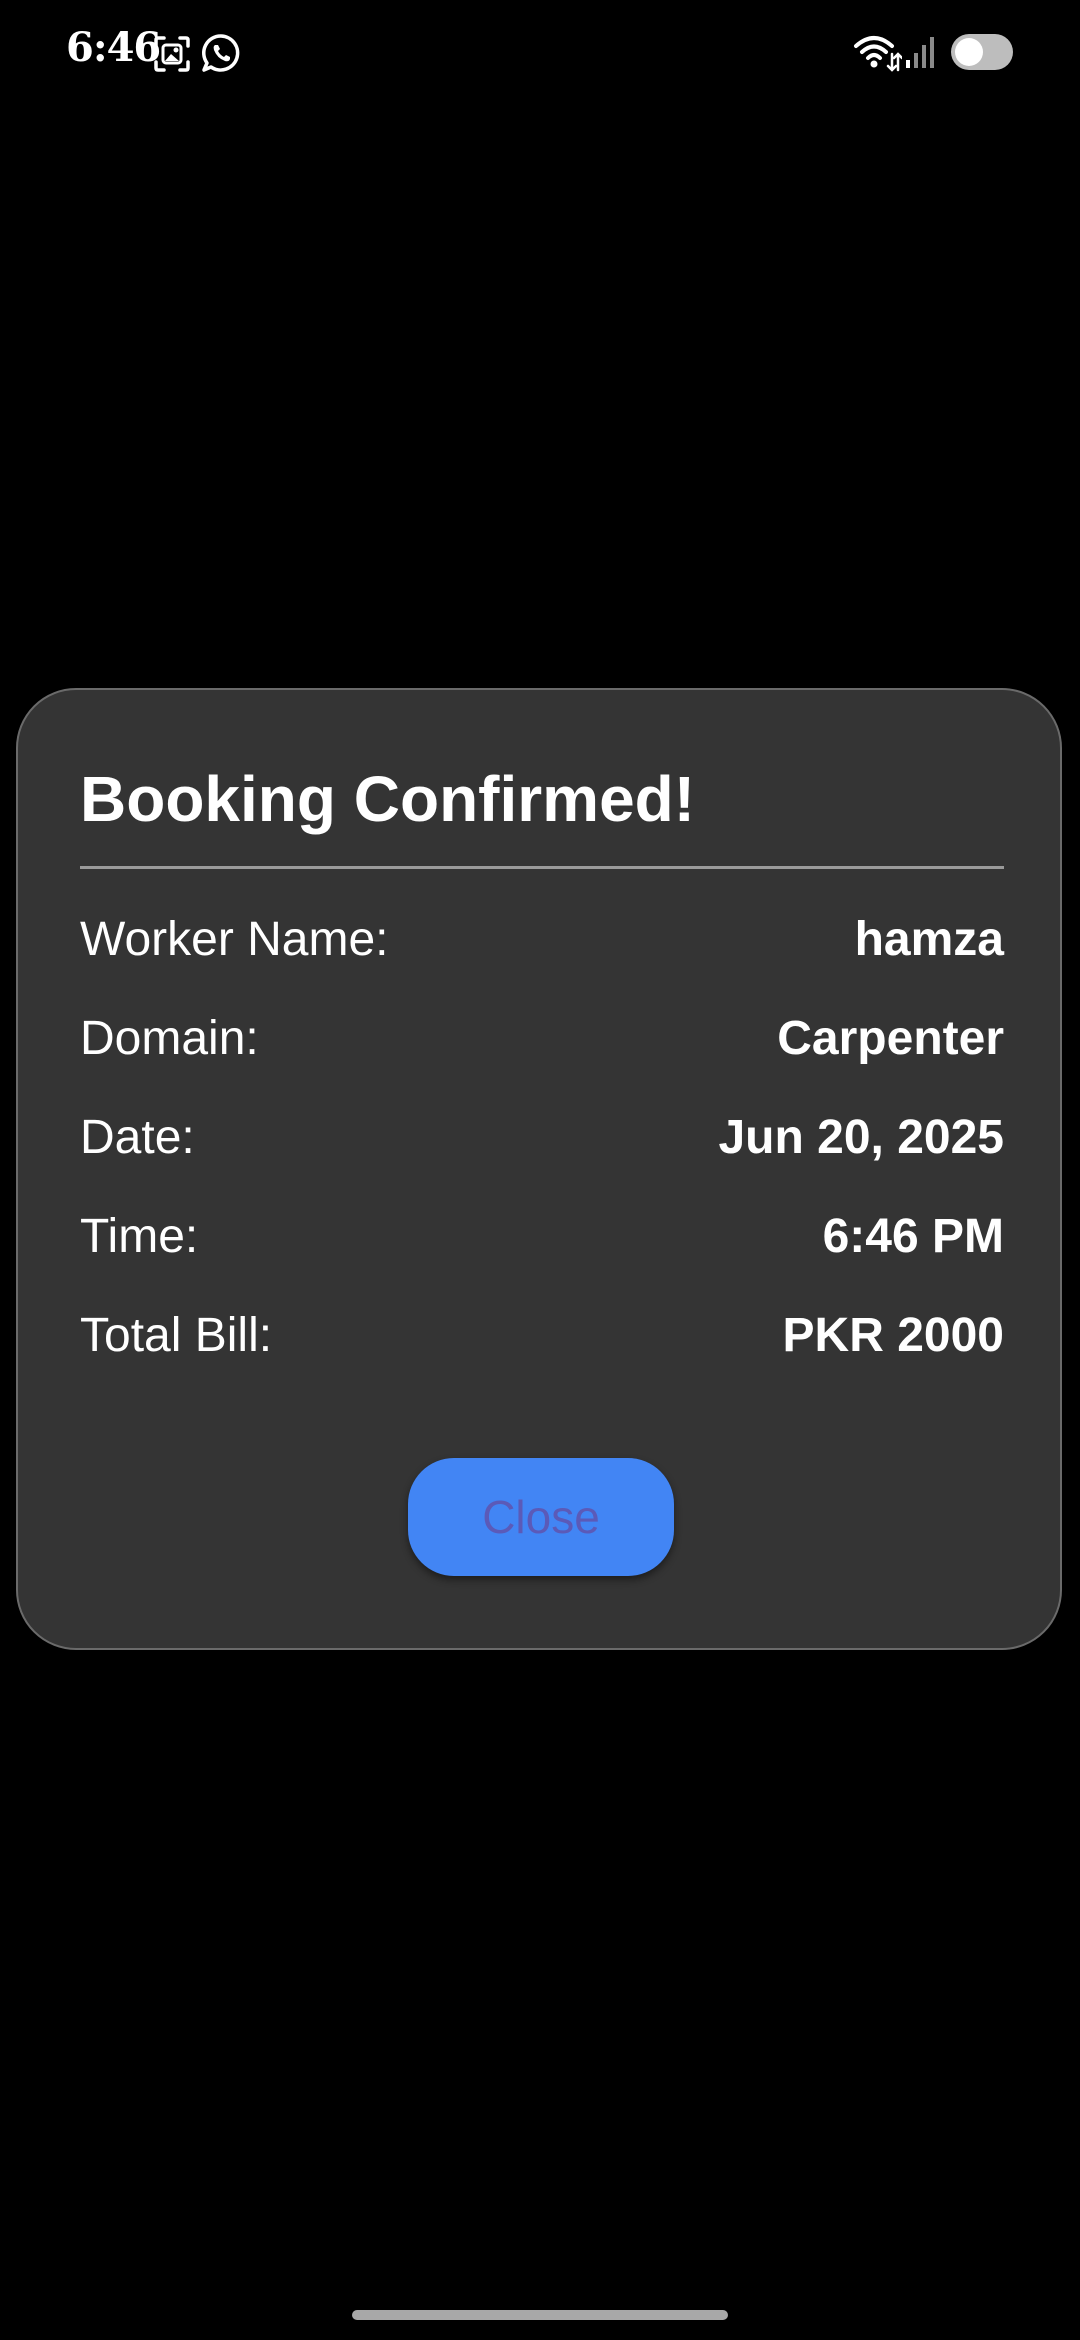 This screenshot has width=1080, height=2340. What do you see at coordinates (176, 1335) in the screenshot?
I see `total-bill-label: Total Bill:` at bounding box center [176, 1335].